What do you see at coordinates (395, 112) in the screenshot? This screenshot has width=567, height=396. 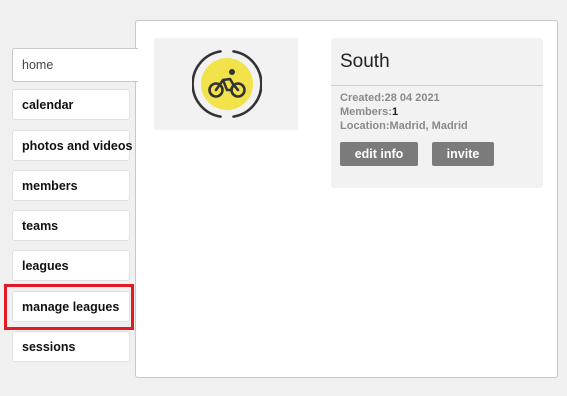 I see `members-value: 1` at bounding box center [395, 112].